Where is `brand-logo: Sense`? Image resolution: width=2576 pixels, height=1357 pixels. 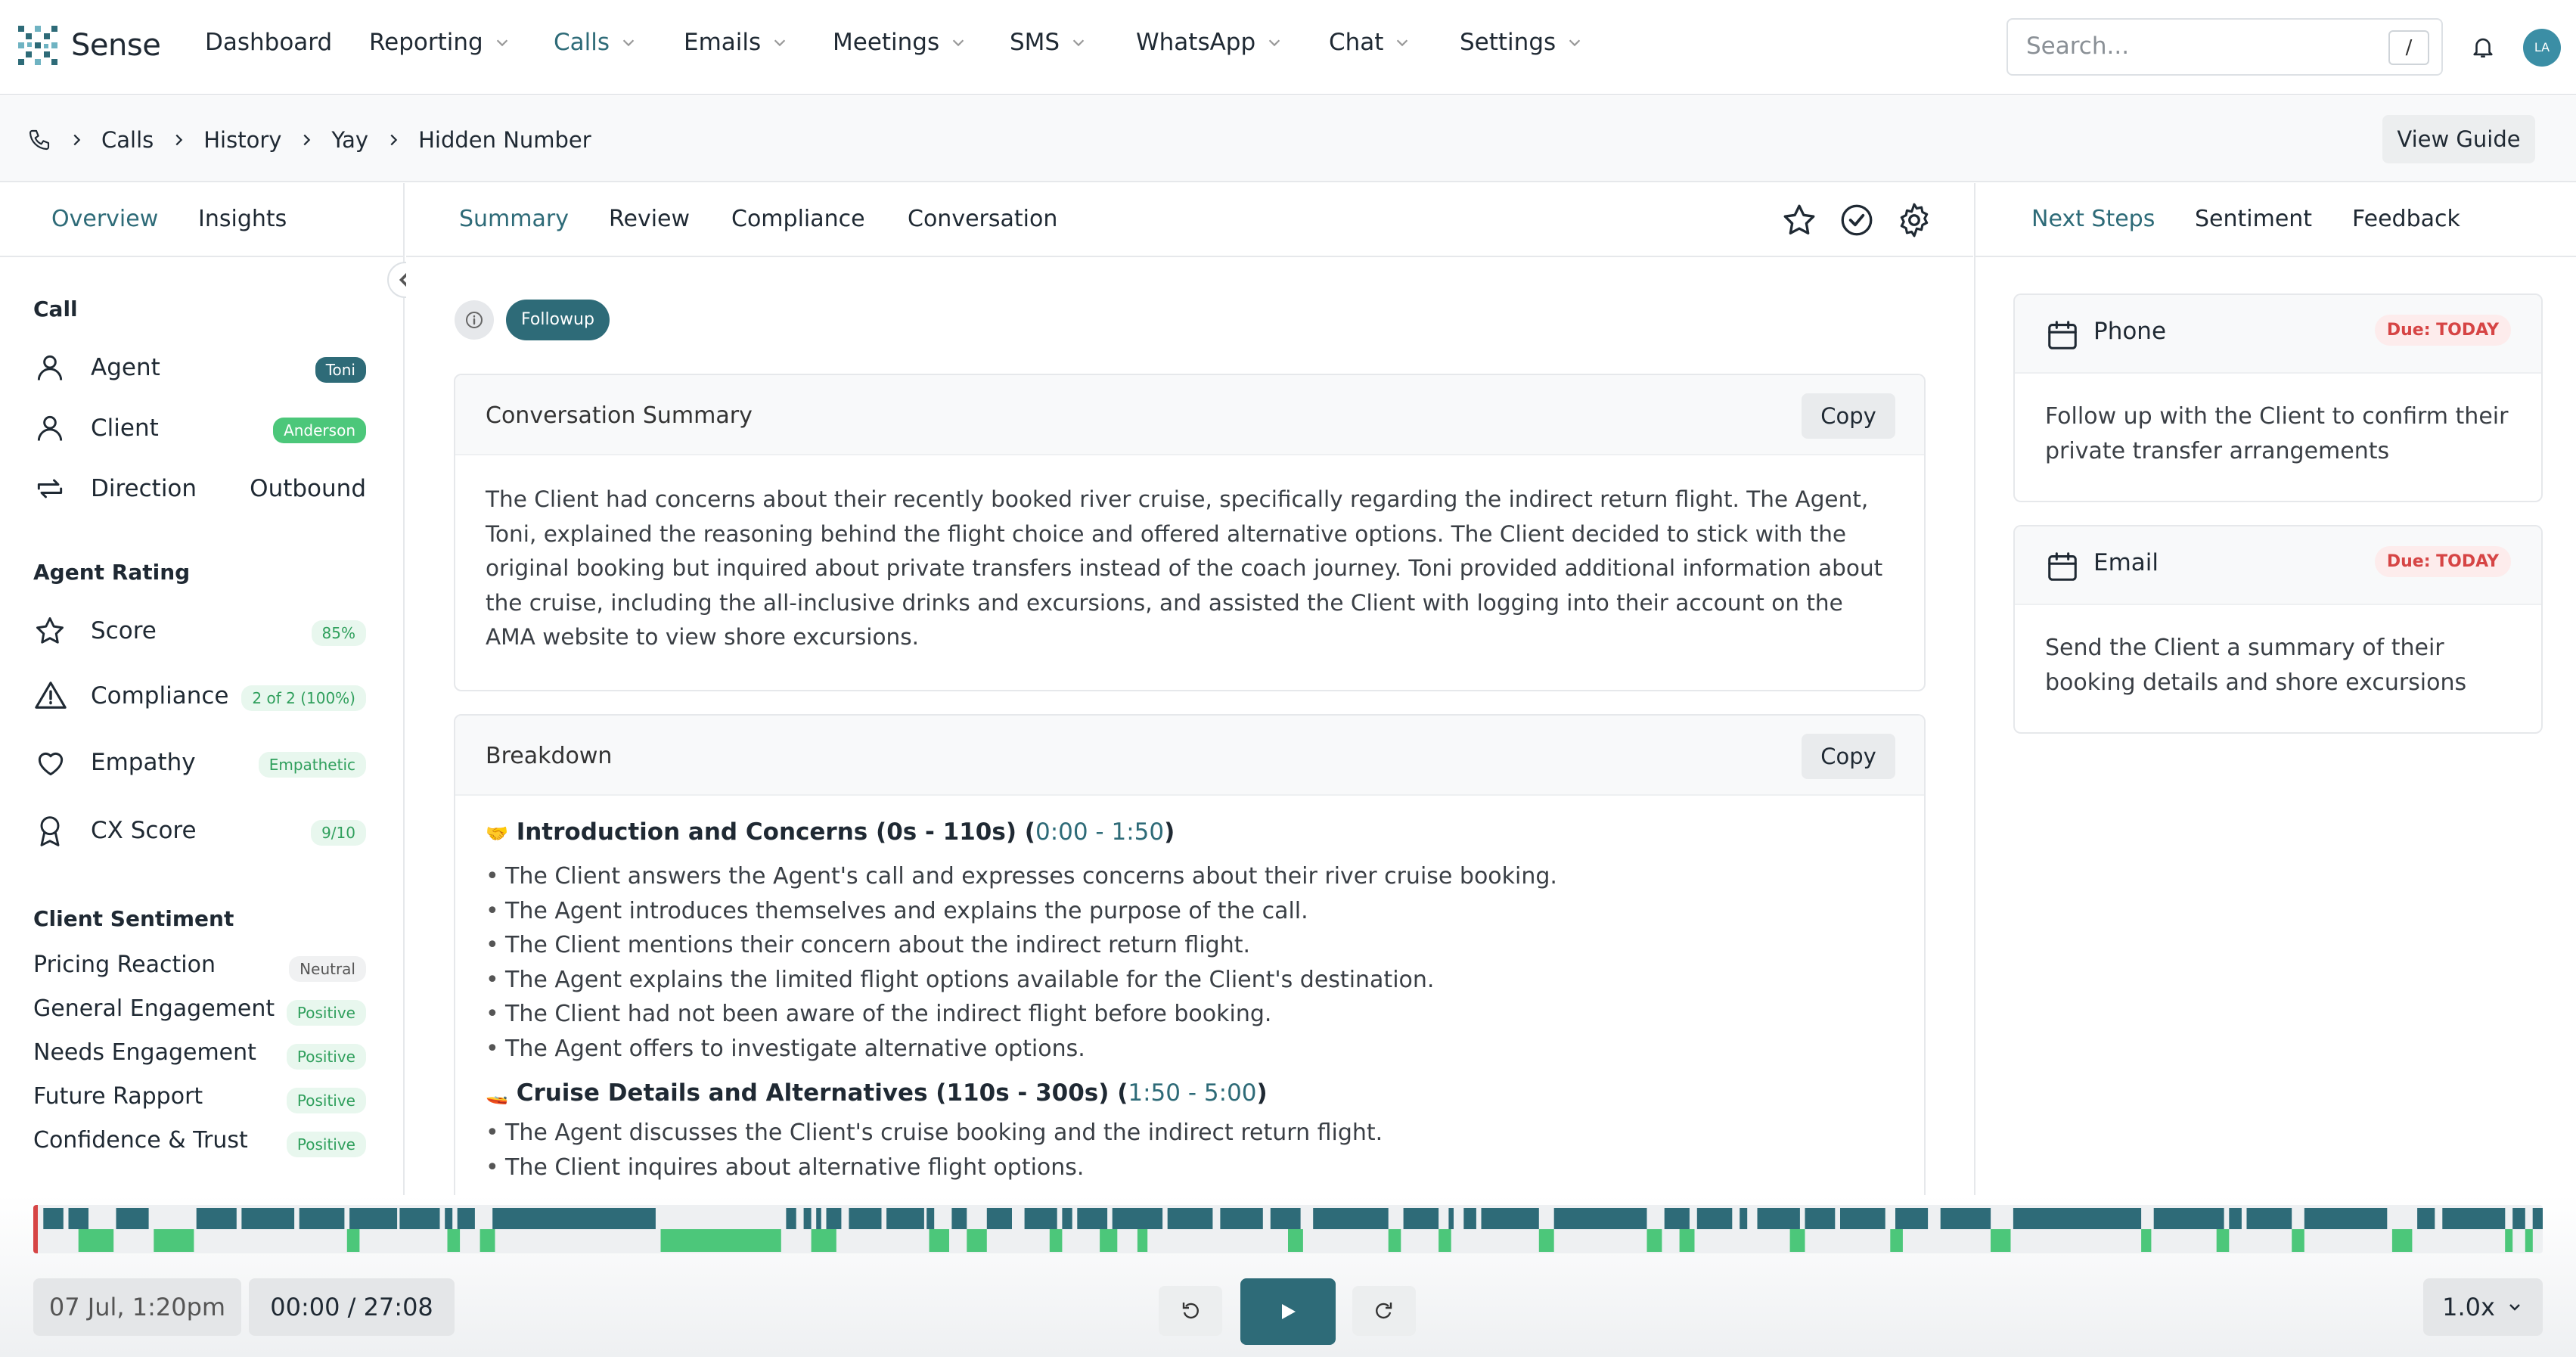
brand-logo: Sense is located at coordinates (88, 45).